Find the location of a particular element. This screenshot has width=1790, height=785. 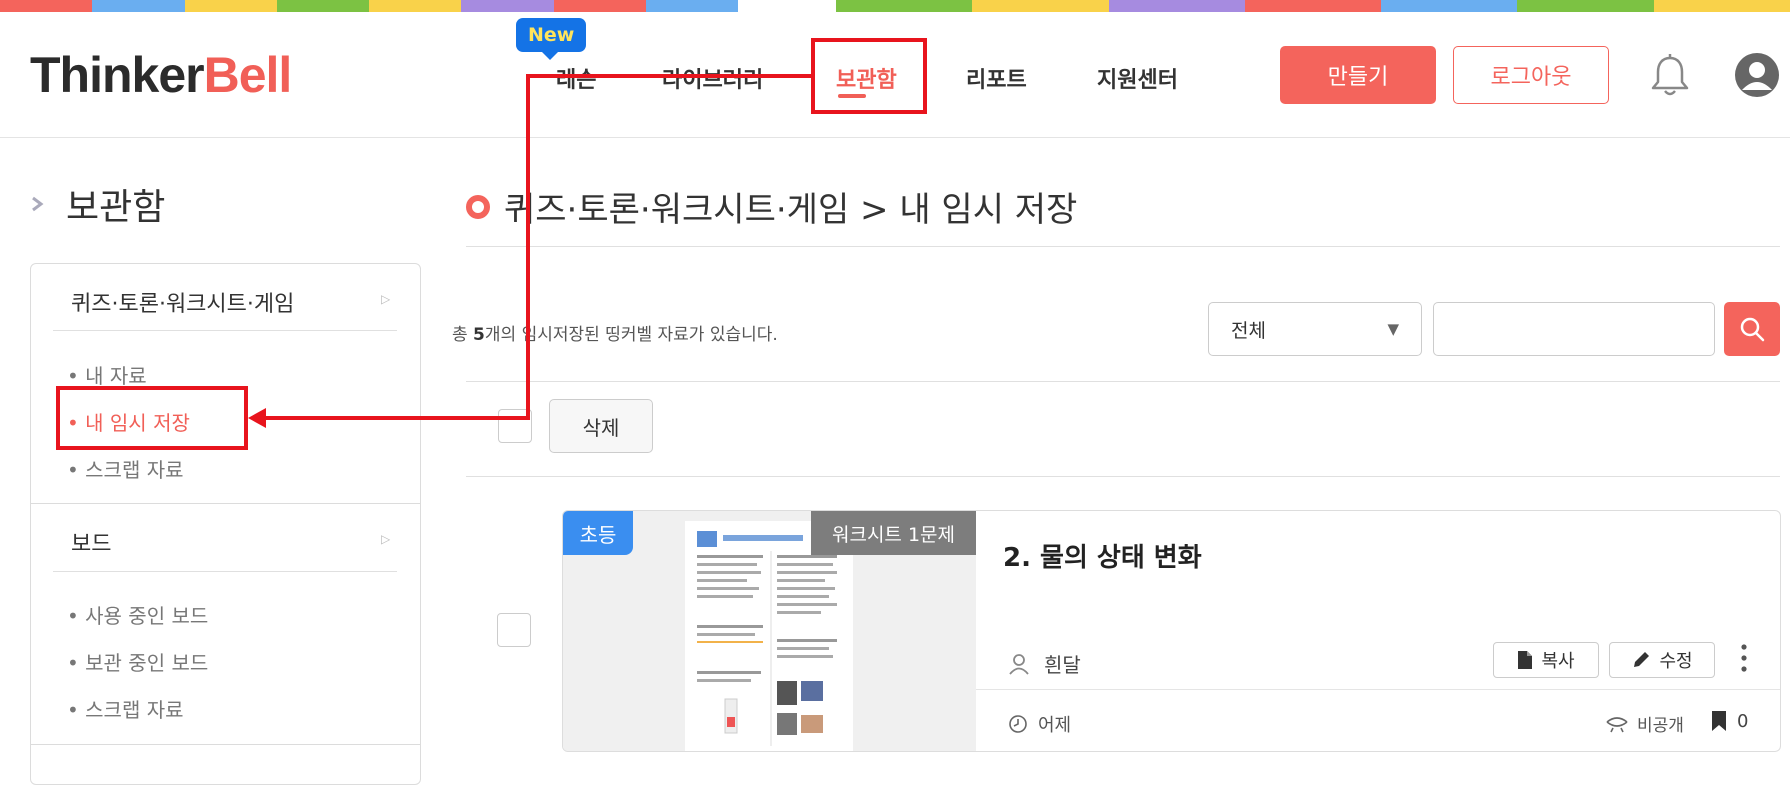

annotation-arrow is located at coordinates (529, 251).